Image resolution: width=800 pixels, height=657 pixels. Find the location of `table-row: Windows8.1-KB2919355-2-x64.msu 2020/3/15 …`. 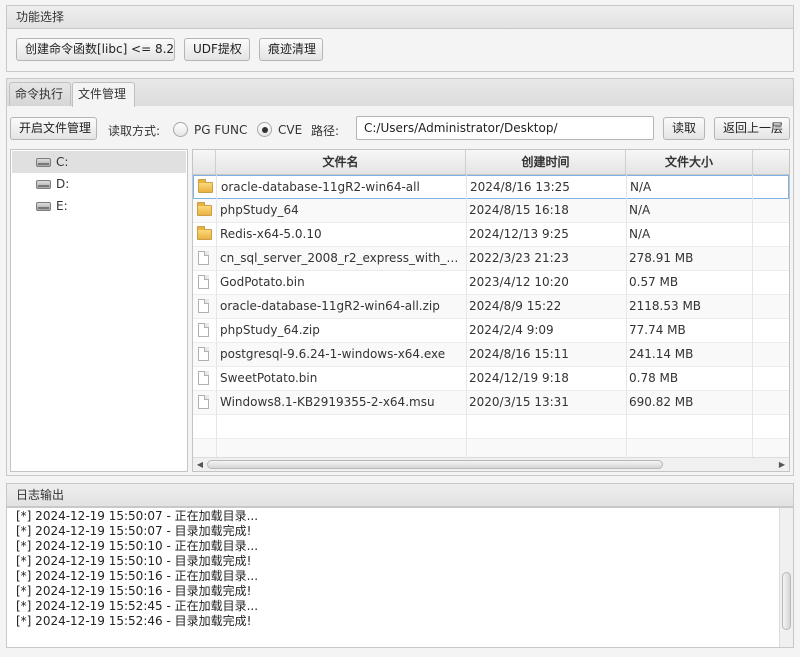

table-row: Windows8.1-KB2919355-2-x64.msu 2020/3/15 … is located at coordinates (491, 403).